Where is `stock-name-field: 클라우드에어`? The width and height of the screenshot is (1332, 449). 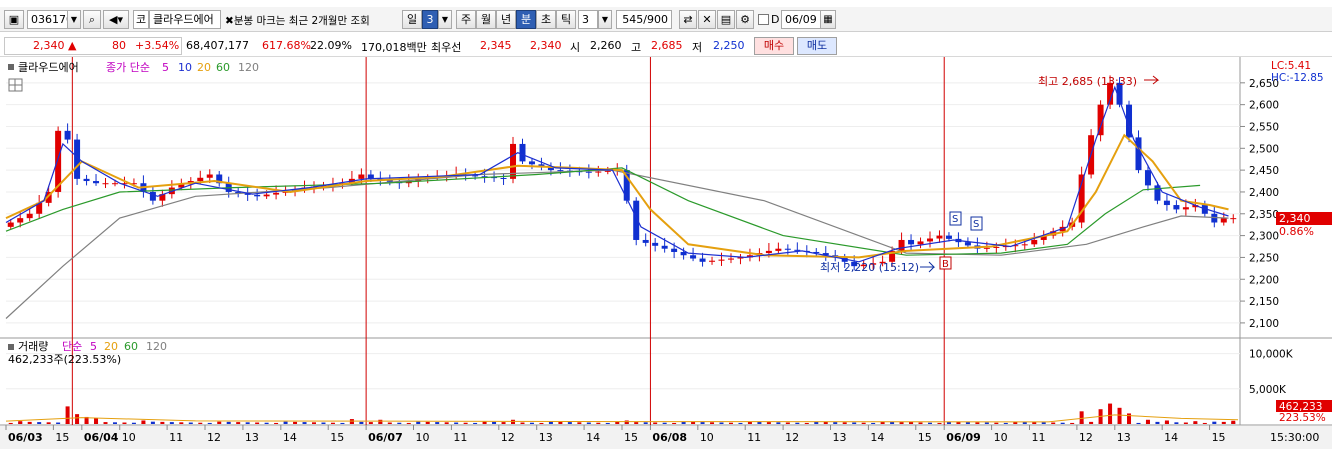 stock-name-field: 클라우드에어 is located at coordinates (185, 19).